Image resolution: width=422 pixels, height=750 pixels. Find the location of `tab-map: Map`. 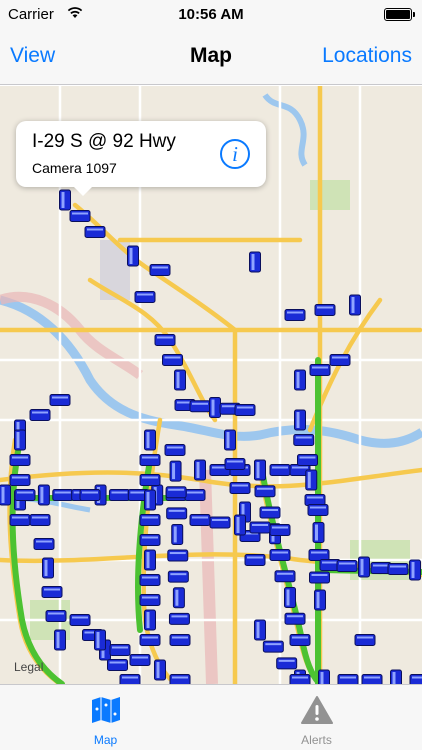

tab-map: Map is located at coordinates (105, 717).